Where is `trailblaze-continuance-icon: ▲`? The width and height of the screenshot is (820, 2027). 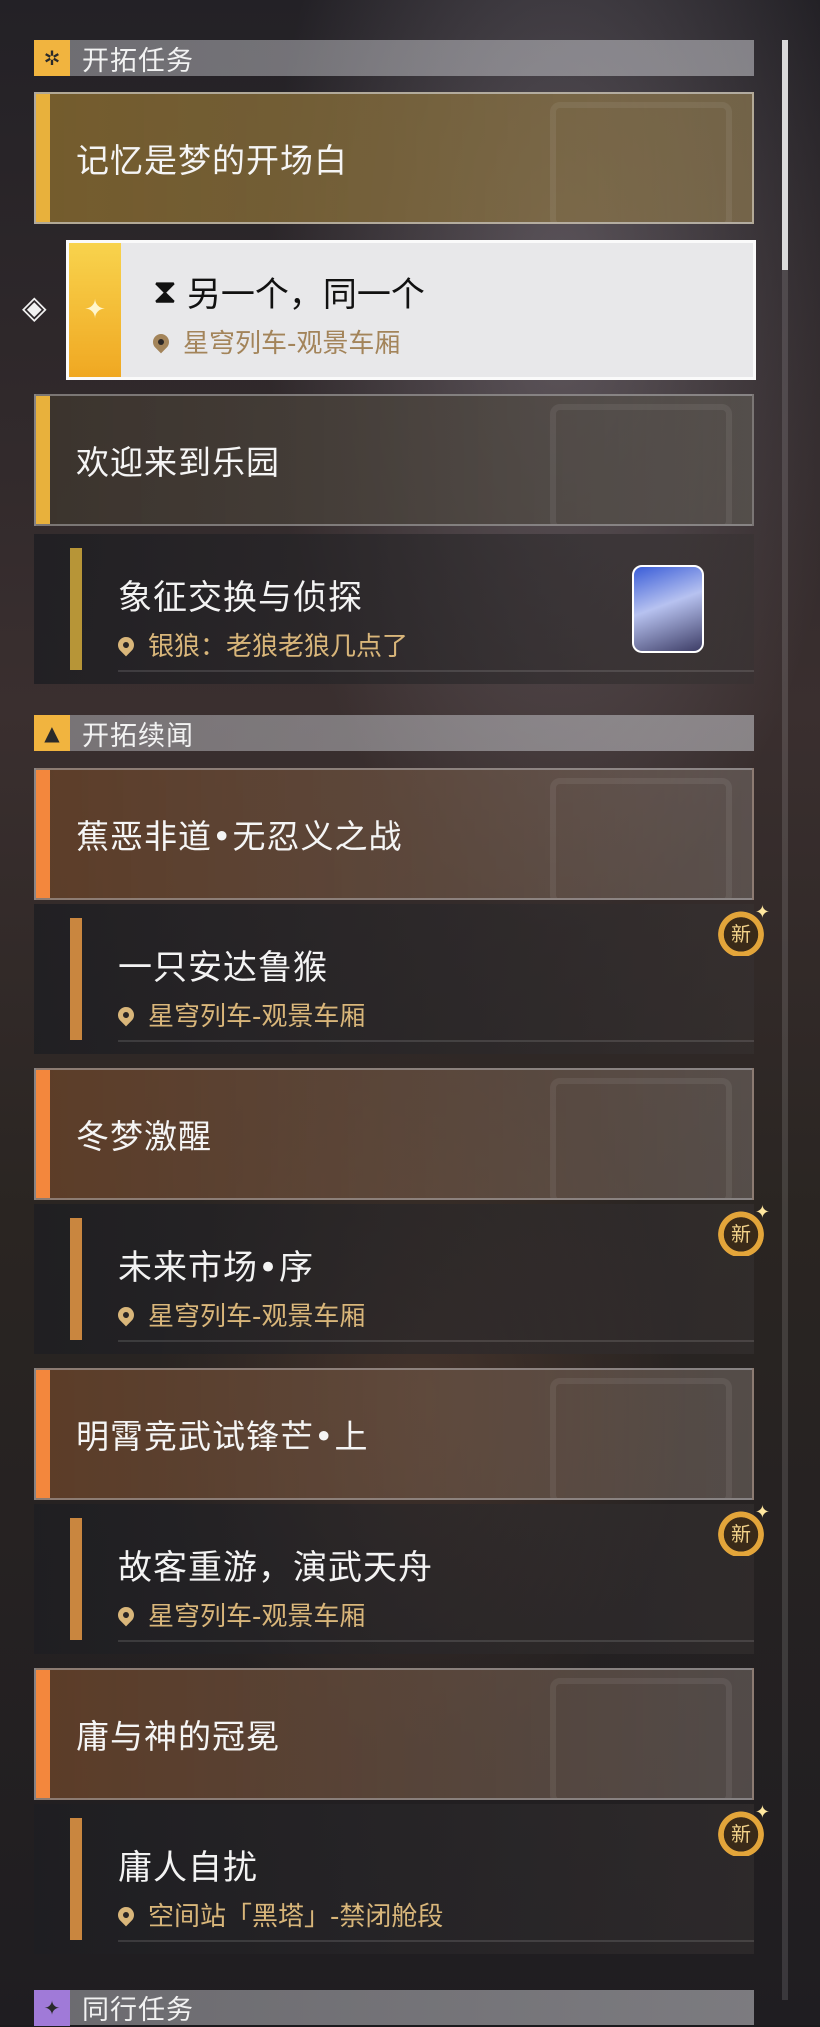
trailblaze-continuance-icon: ▲ is located at coordinates (52, 733).